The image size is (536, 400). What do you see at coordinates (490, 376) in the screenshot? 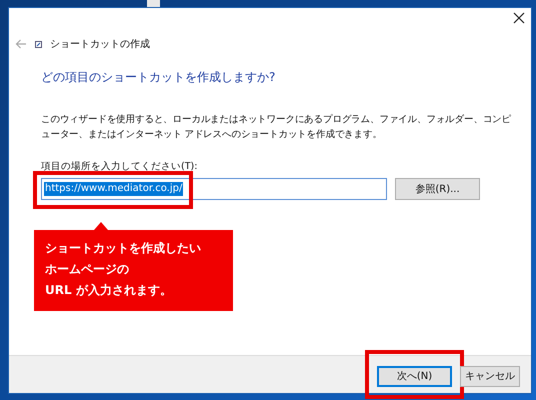
I see `cancel-button: キャンセル` at bounding box center [490, 376].